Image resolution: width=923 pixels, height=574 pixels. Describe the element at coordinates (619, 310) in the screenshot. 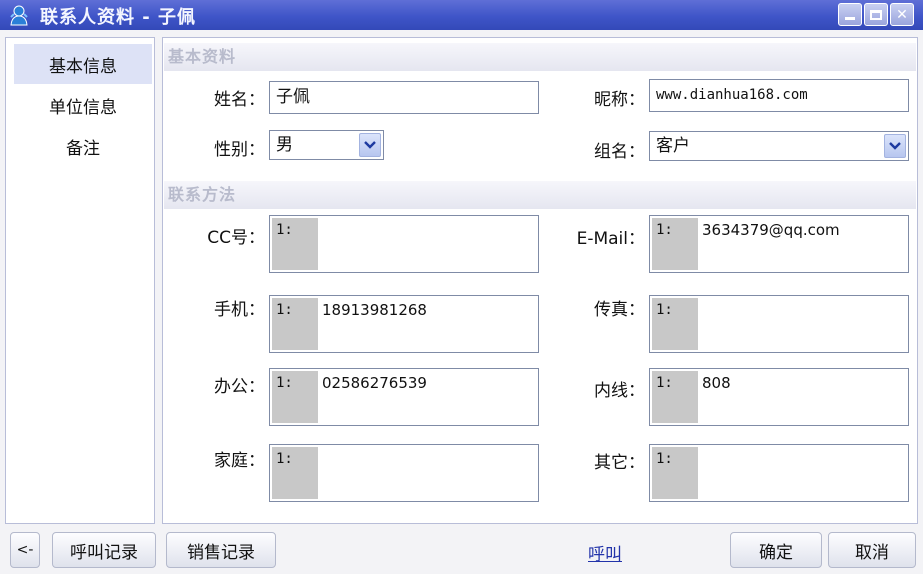

I see `fax-label: 传真：` at that location.